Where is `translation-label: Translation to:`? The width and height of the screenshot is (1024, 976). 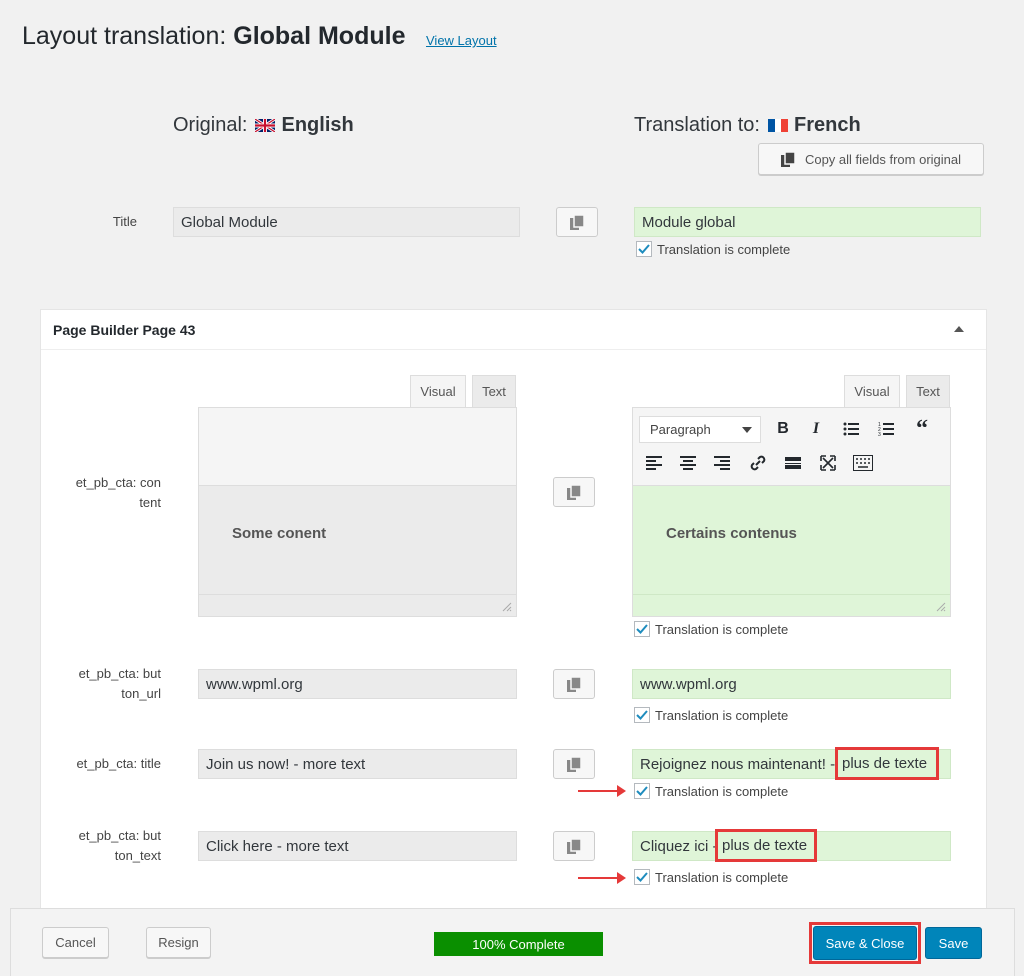
translation-label: Translation to: is located at coordinates (697, 125).